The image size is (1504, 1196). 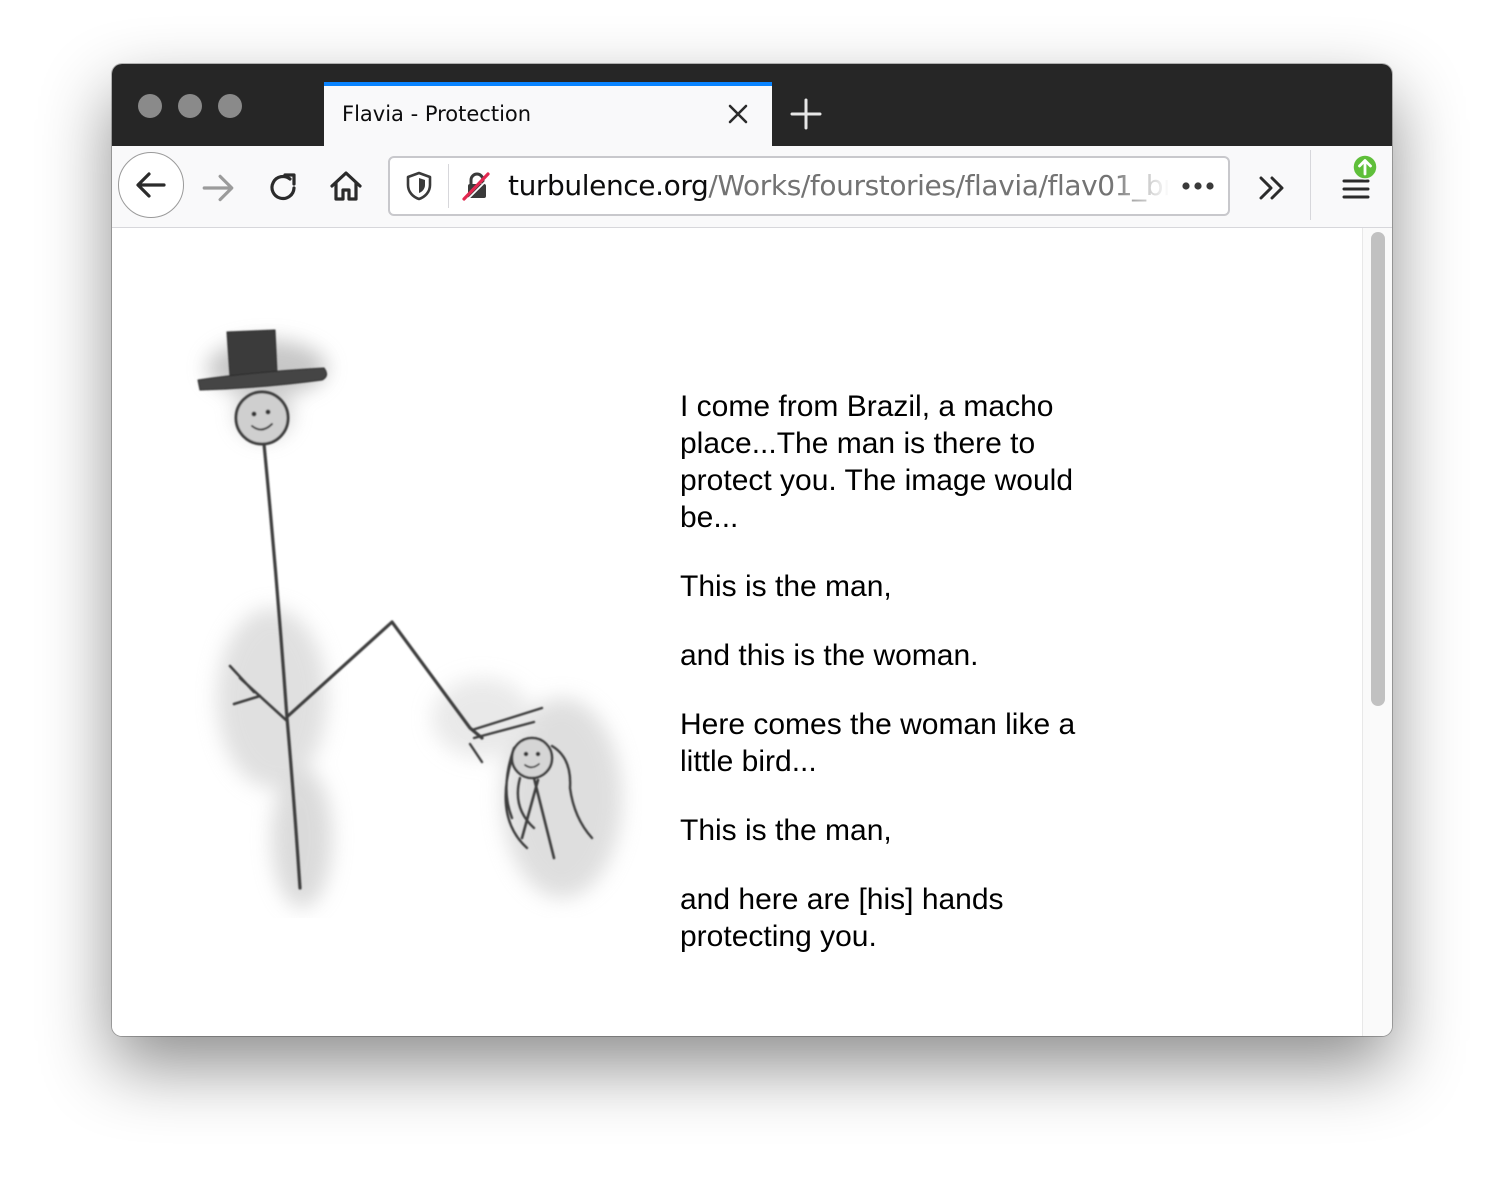 I want to click on double-chevron-icon, so click(x=1271, y=188).